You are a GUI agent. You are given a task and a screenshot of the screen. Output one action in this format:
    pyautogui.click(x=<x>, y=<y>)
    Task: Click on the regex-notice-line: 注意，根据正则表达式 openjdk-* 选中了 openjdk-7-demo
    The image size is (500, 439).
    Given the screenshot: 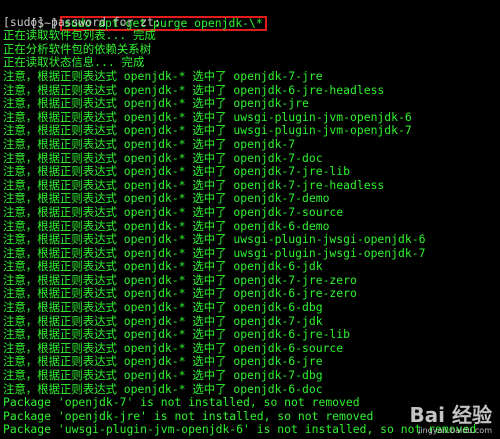 What is the action you would take?
    pyautogui.click(x=251, y=199)
    